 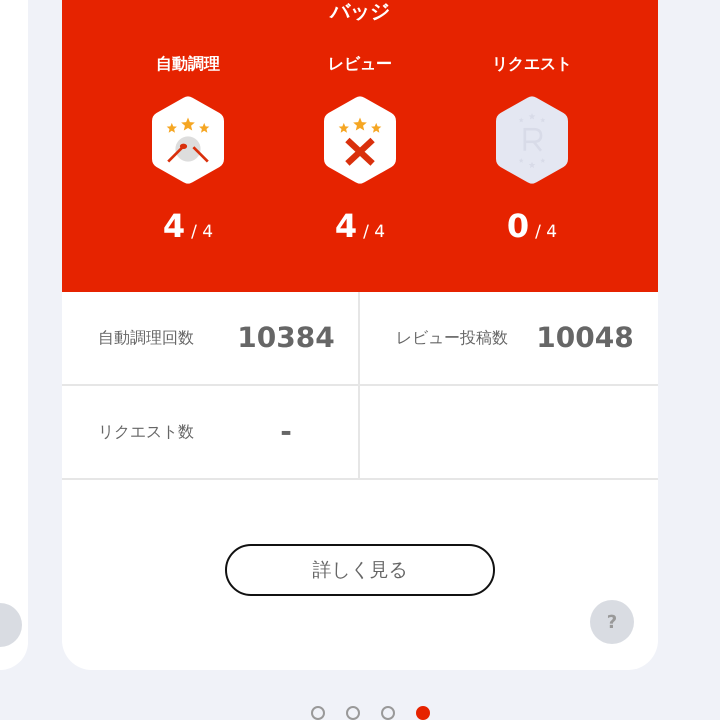 I want to click on badge-label: 自動調理, so click(x=188, y=64).